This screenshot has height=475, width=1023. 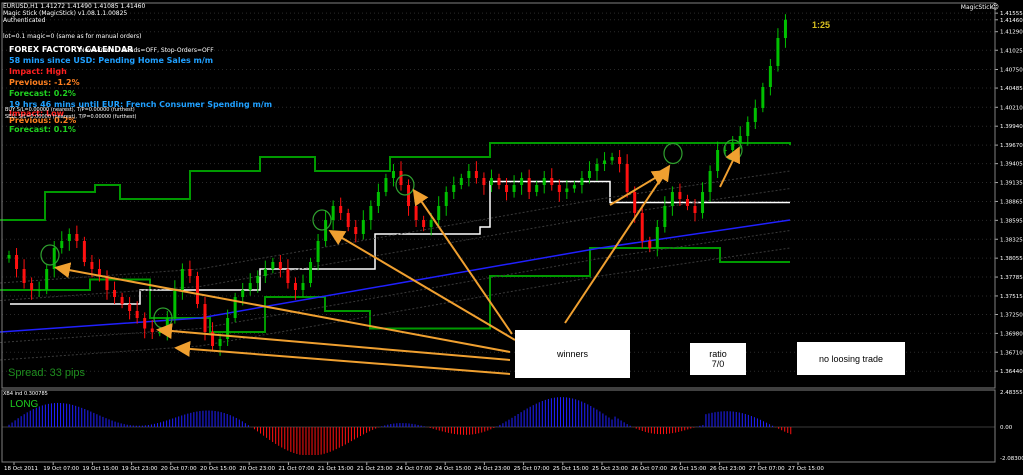 I want to click on news-title: FOREX FACTORY CALENDAR, so click(x=71, y=49).